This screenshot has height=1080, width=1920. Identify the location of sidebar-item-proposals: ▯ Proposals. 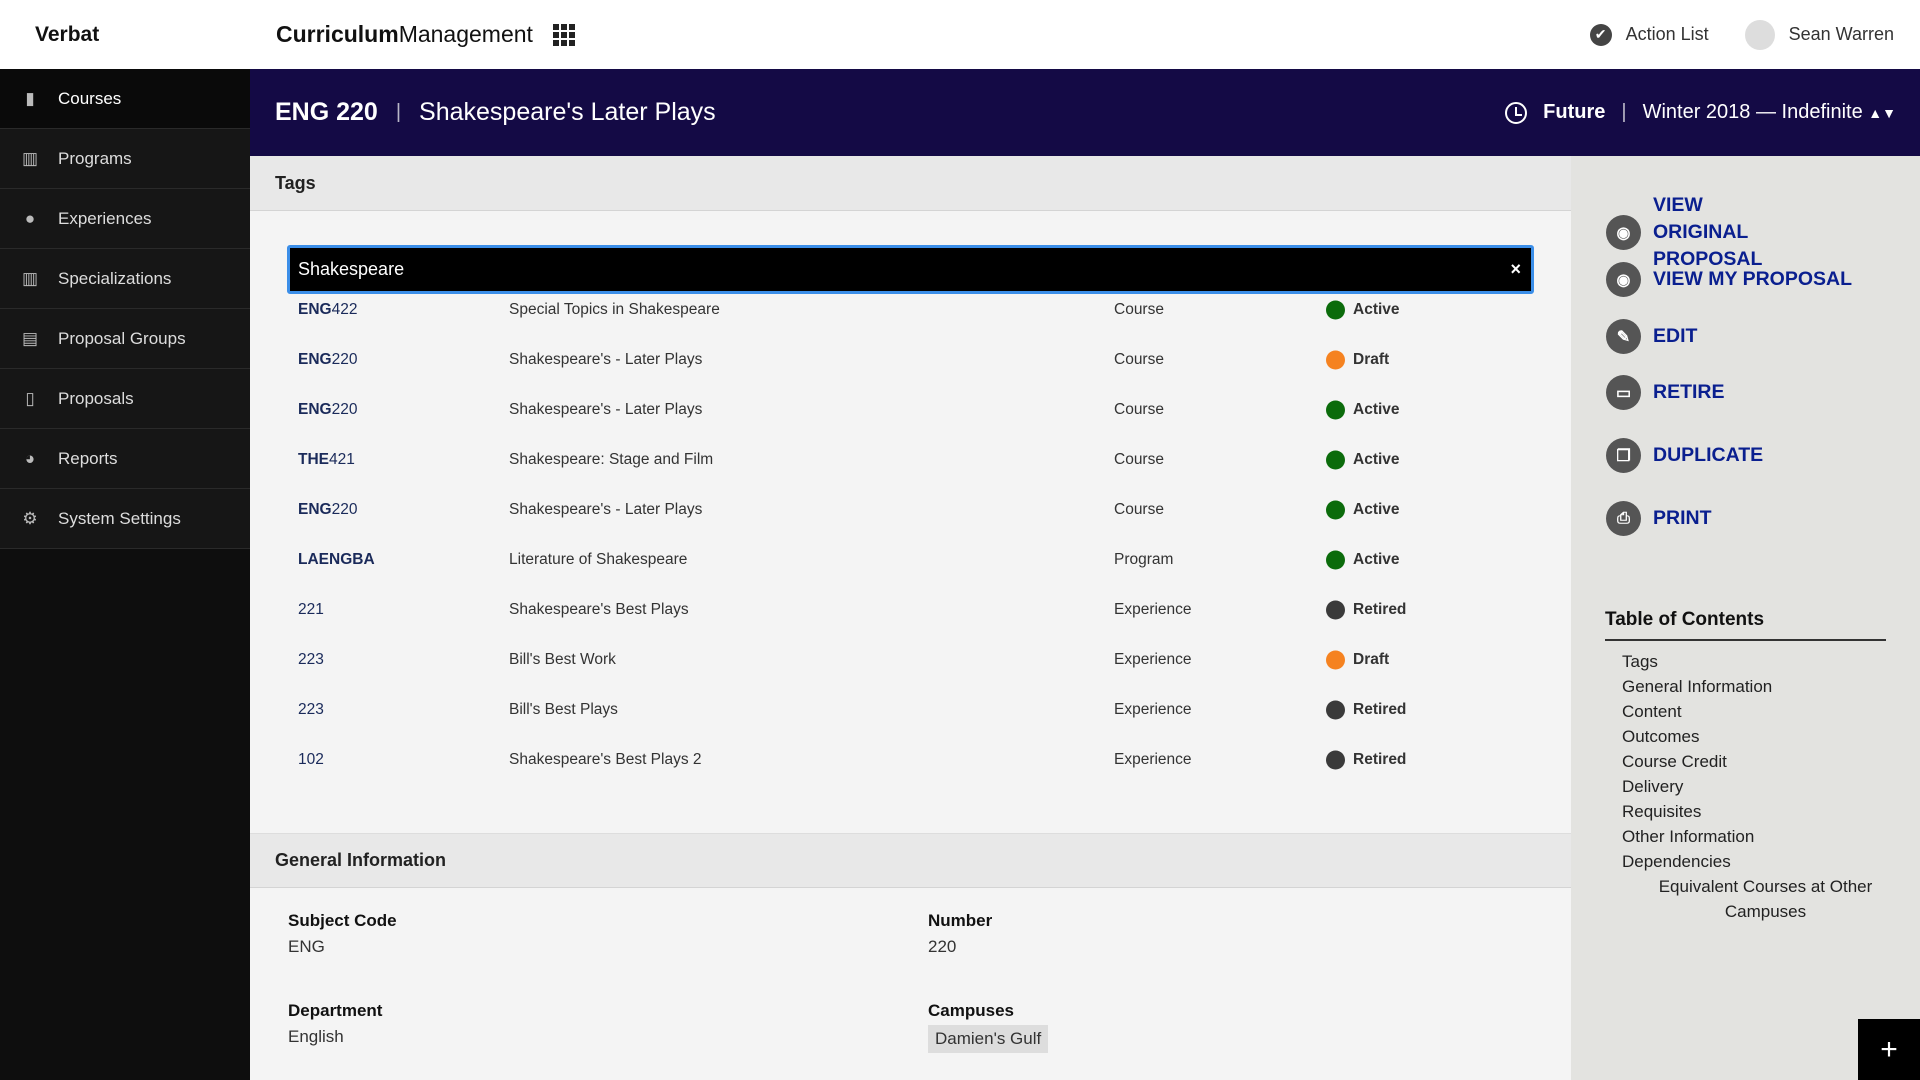
(125, 399).